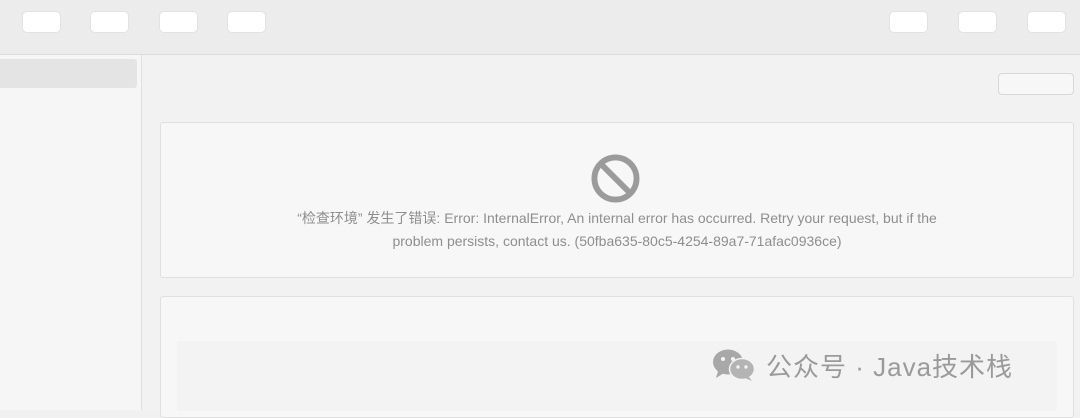 Image resolution: width=1080 pixels, height=418 pixels. What do you see at coordinates (734, 365) in the screenshot?
I see `wechat-icon` at bounding box center [734, 365].